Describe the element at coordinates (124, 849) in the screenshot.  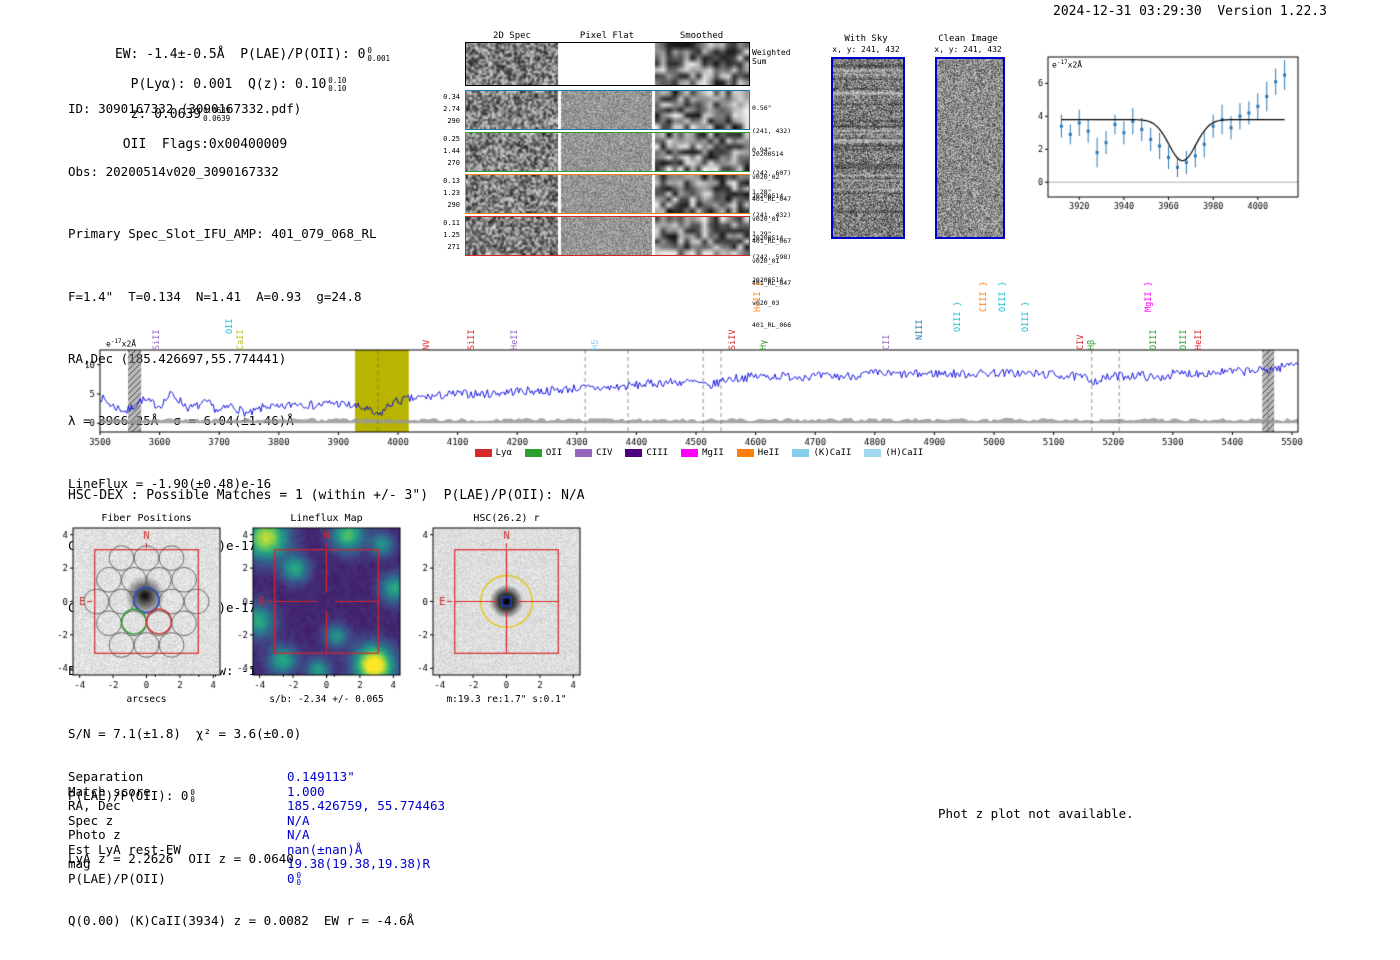
I see `match-row-label: Est LyA rest-EW` at that location.